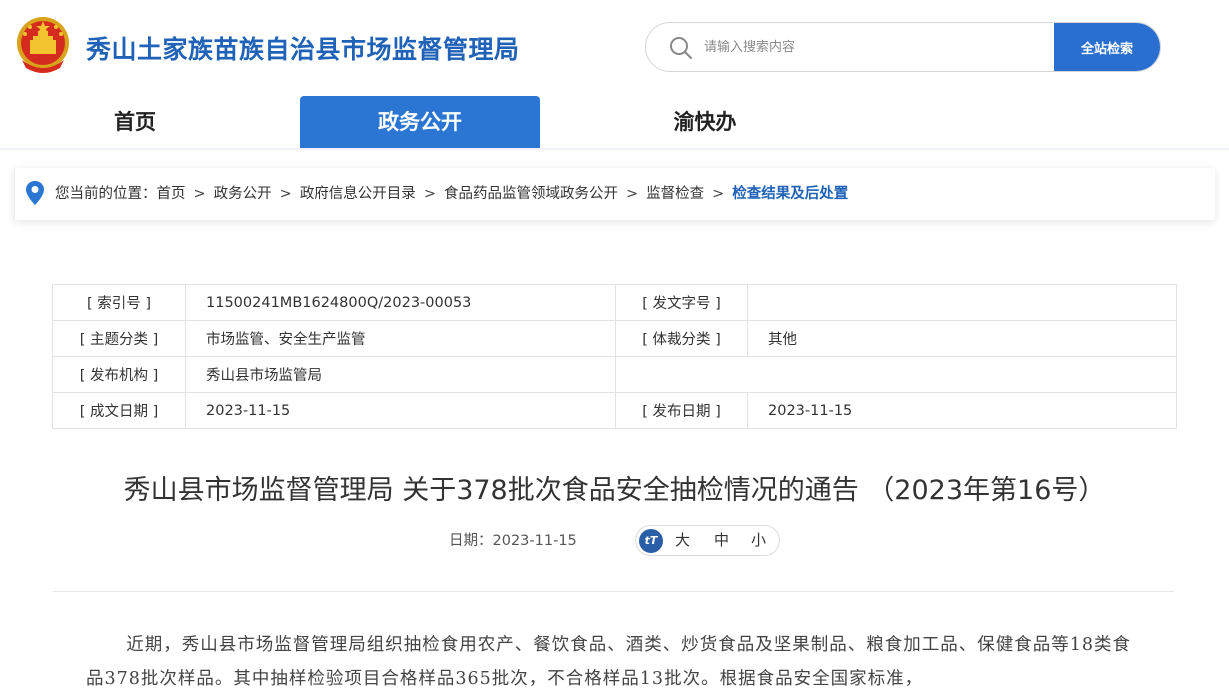 Image resolution: width=1229 pixels, height=698 pixels. What do you see at coordinates (420, 122) in the screenshot?
I see `nav-item-government-affairs: 政务公开` at bounding box center [420, 122].